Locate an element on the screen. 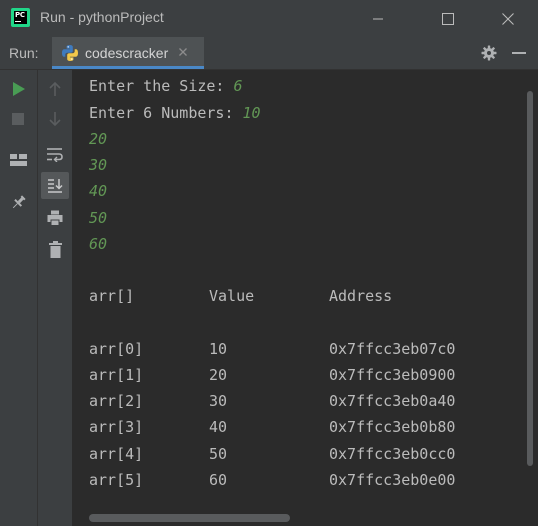 This screenshot has height=526, width=538. size-prompt-line: Enter the Size: 6 is located at coordinates (166, 86).